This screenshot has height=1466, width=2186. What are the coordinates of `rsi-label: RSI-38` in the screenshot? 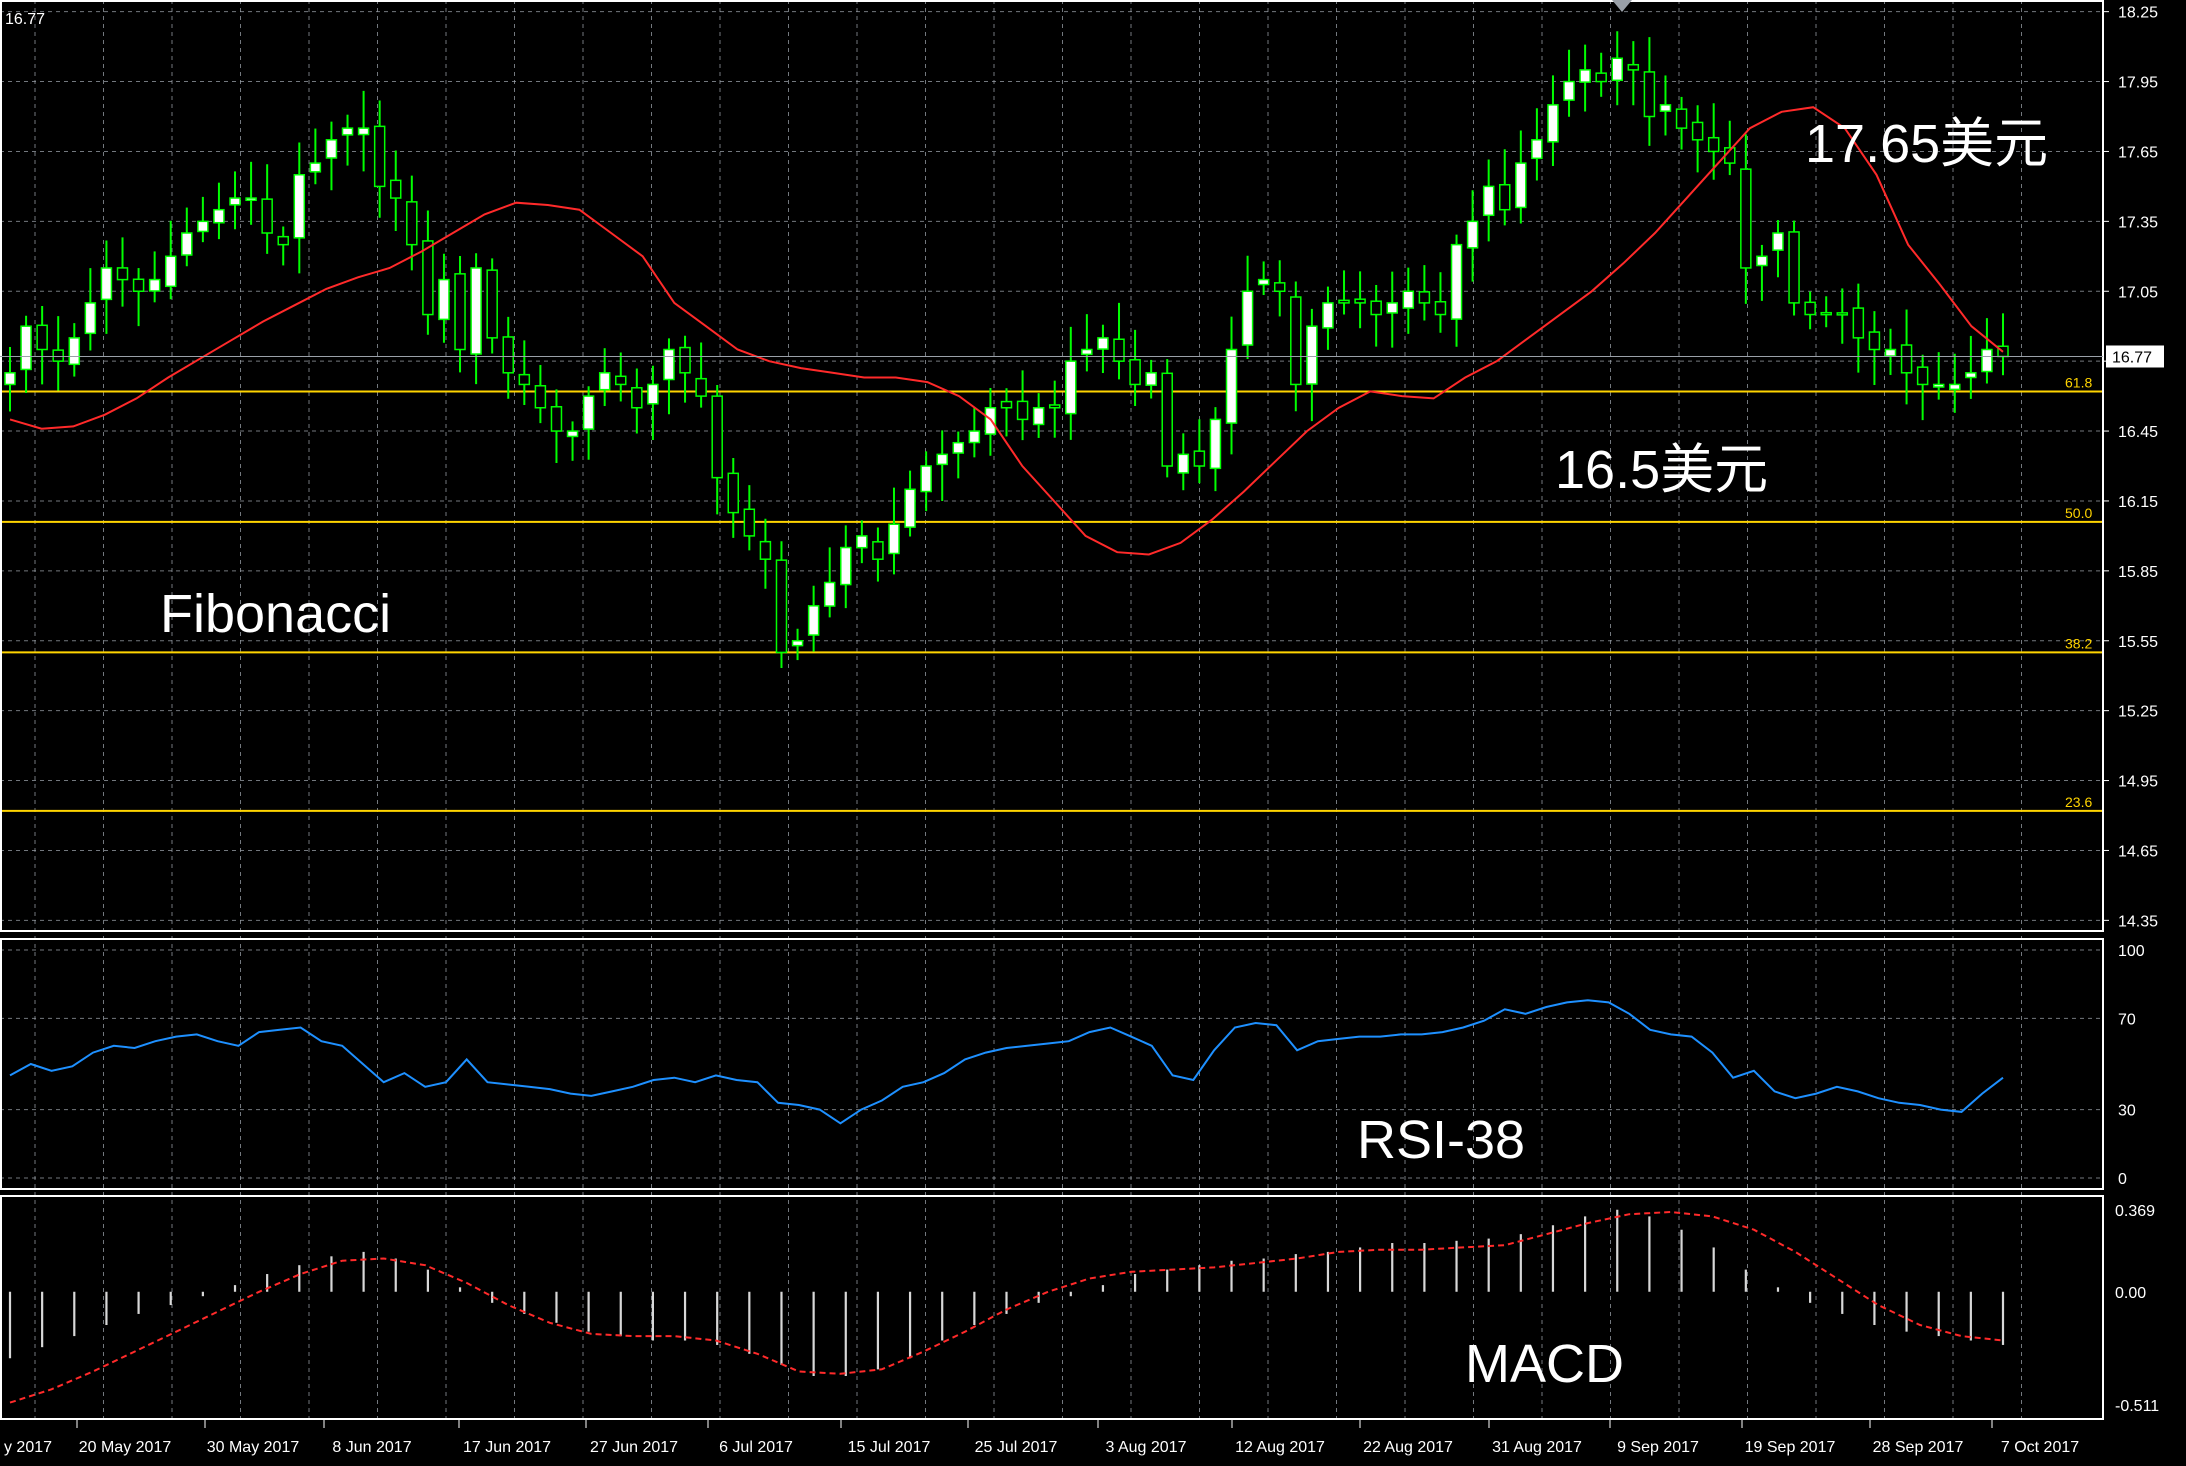 It's located at (1441, 1140).